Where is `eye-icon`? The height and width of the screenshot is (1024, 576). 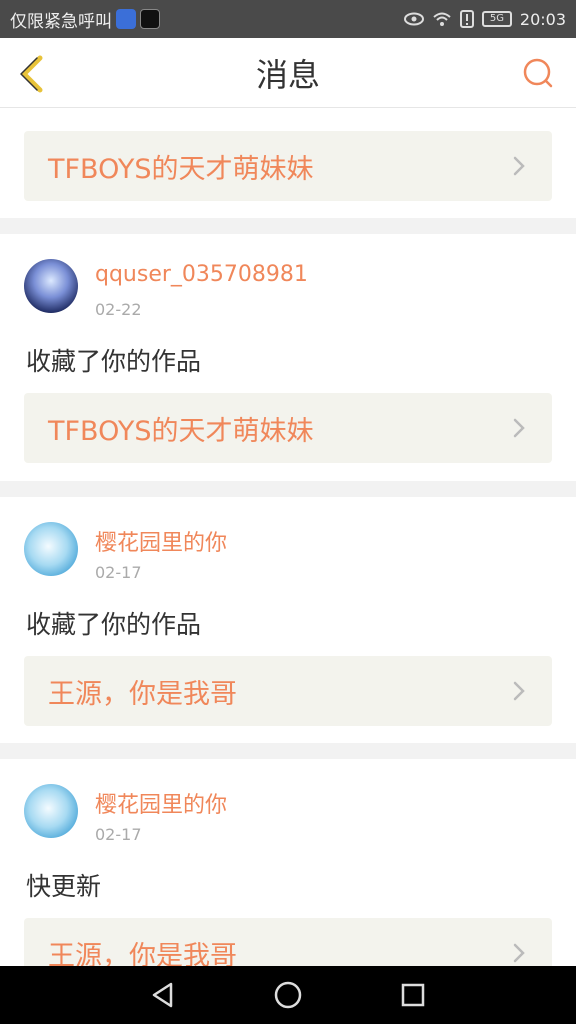 eye-icon is located at coordinates (413, 19).